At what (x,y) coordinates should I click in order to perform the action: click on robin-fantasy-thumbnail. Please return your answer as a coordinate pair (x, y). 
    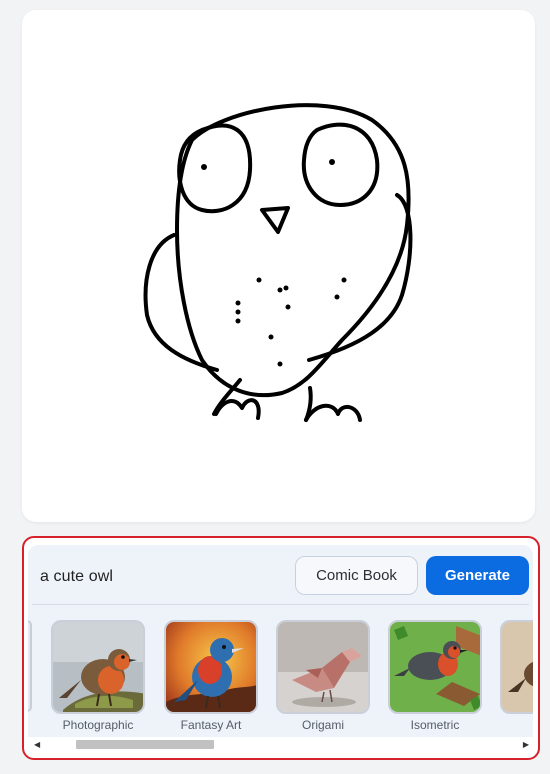
    Looking at the image, I should click on (211, 667).